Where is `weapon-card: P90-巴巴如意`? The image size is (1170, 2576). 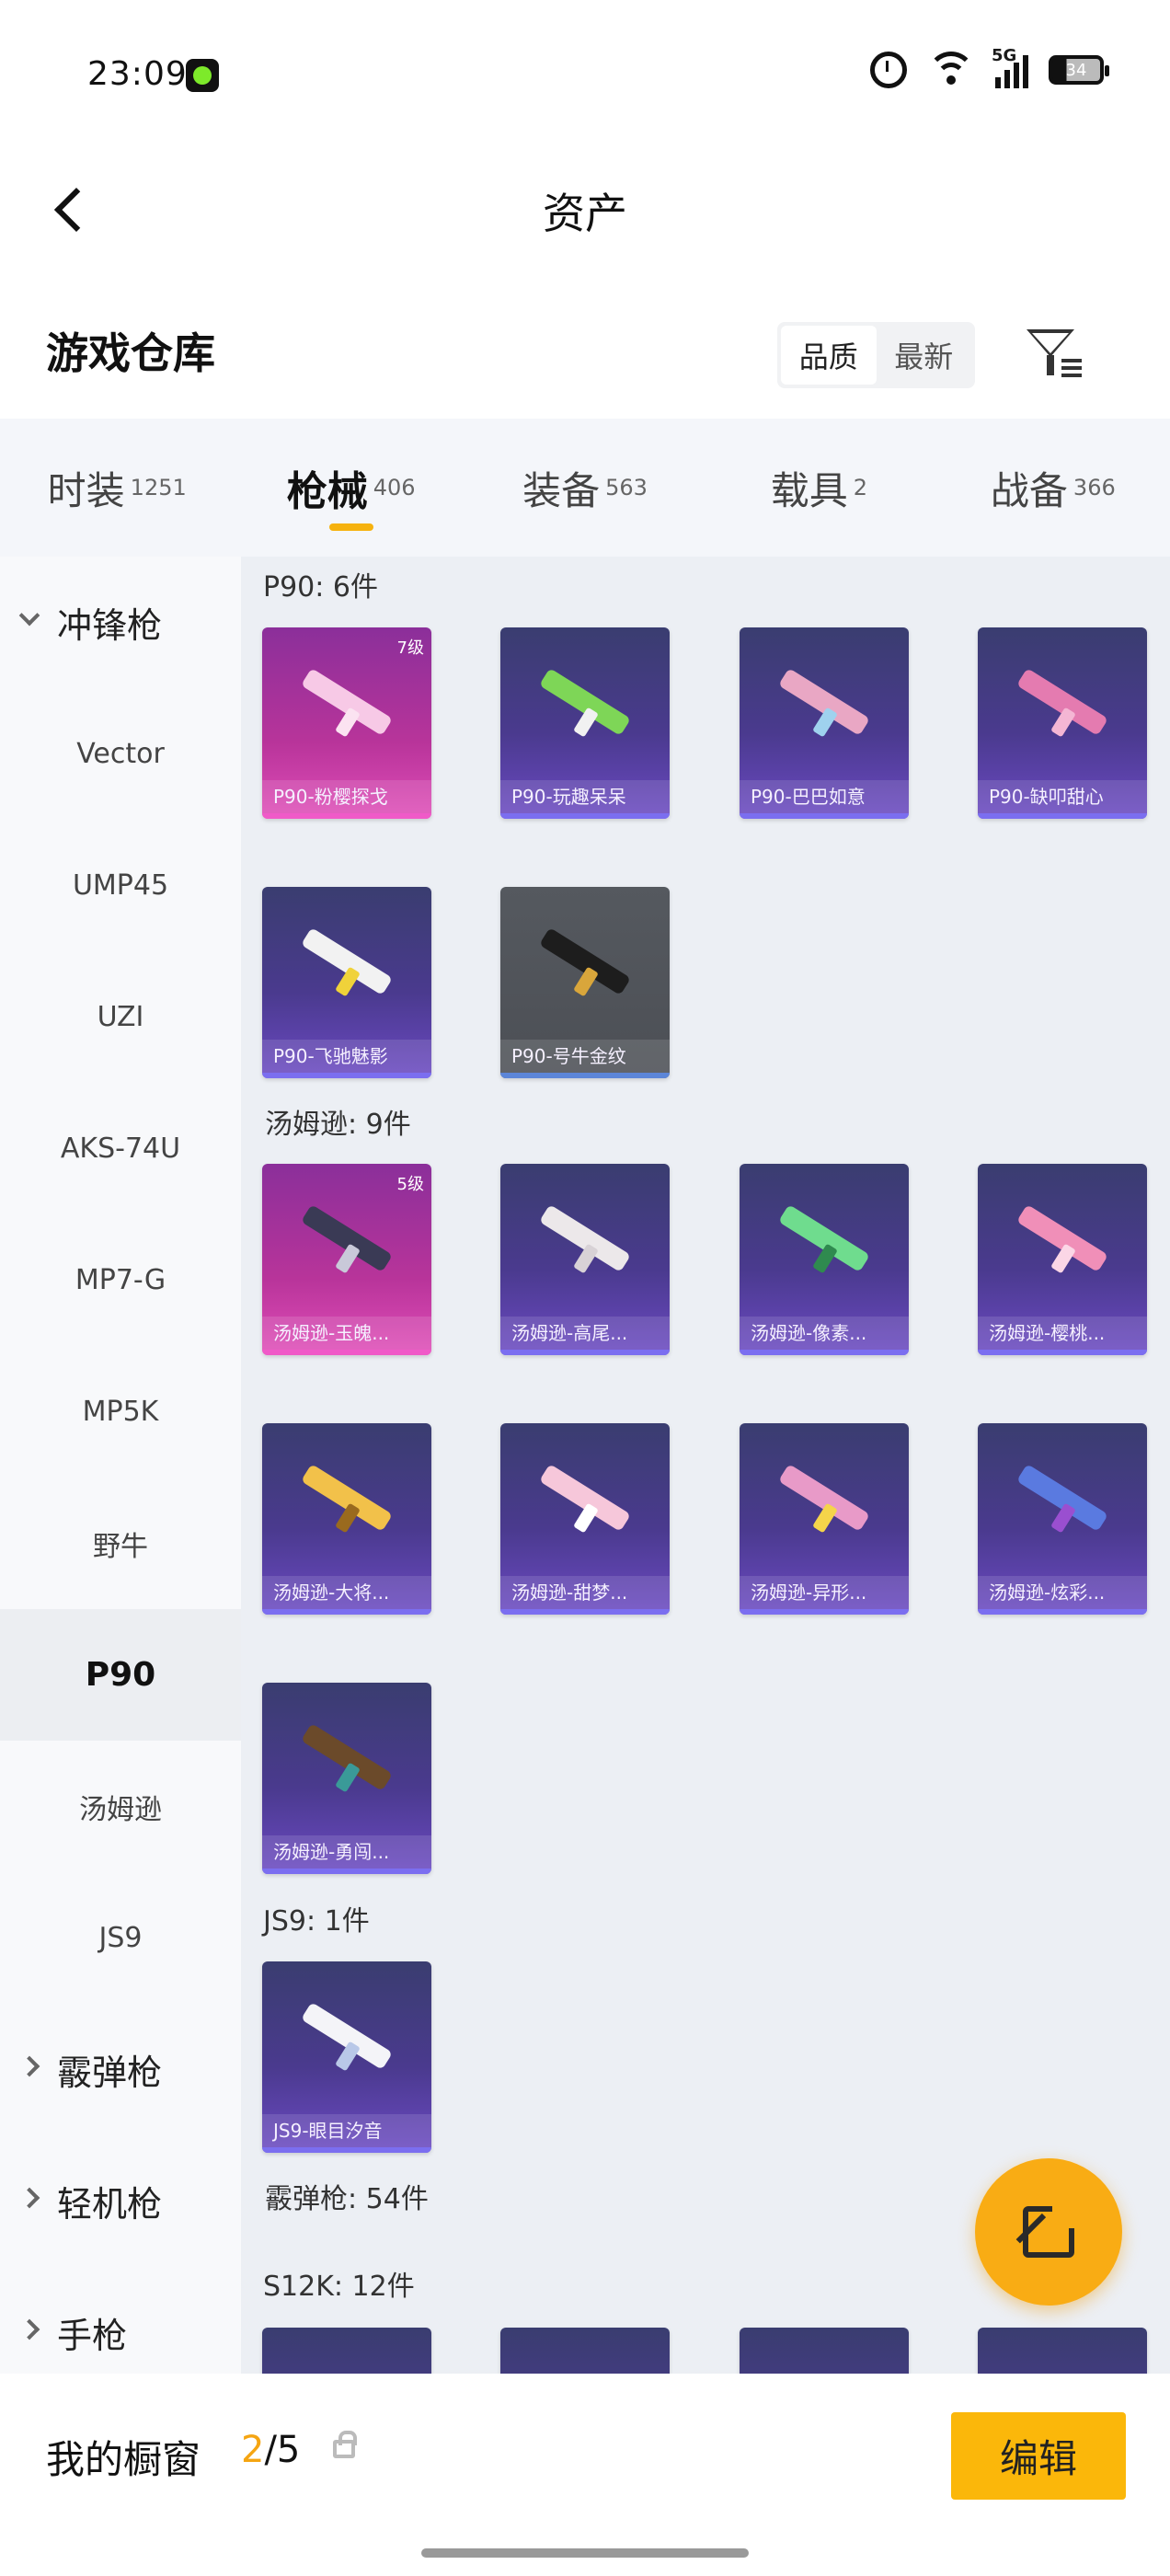
weapon-card: P90-巴巴如意 is located at coordinates (824, 723).